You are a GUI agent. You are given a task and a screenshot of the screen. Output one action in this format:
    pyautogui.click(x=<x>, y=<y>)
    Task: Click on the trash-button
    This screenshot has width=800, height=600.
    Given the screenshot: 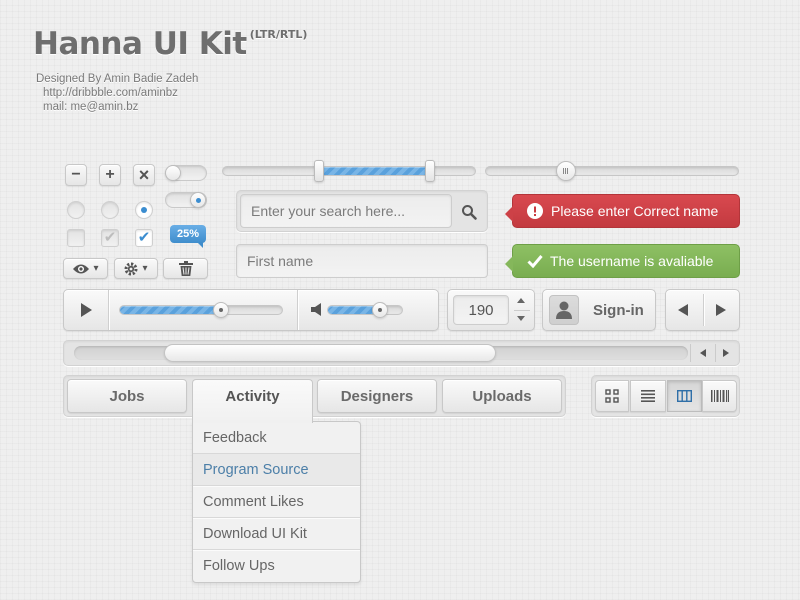 What is the action you would take?
    pyautogui.click(x=185, y=268)
    